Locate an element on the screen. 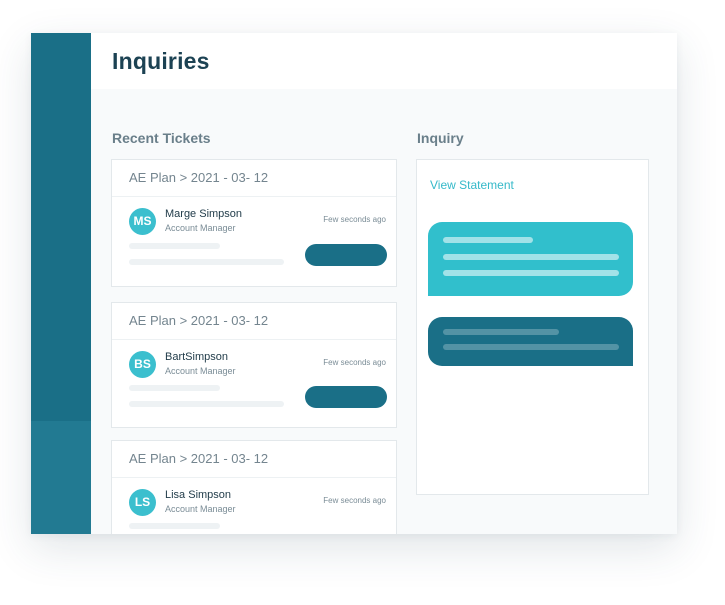 The width and height of the screenshot is (725, 605). ticket-user-name: Lisa Simpson is located at coordinates (198, 495).